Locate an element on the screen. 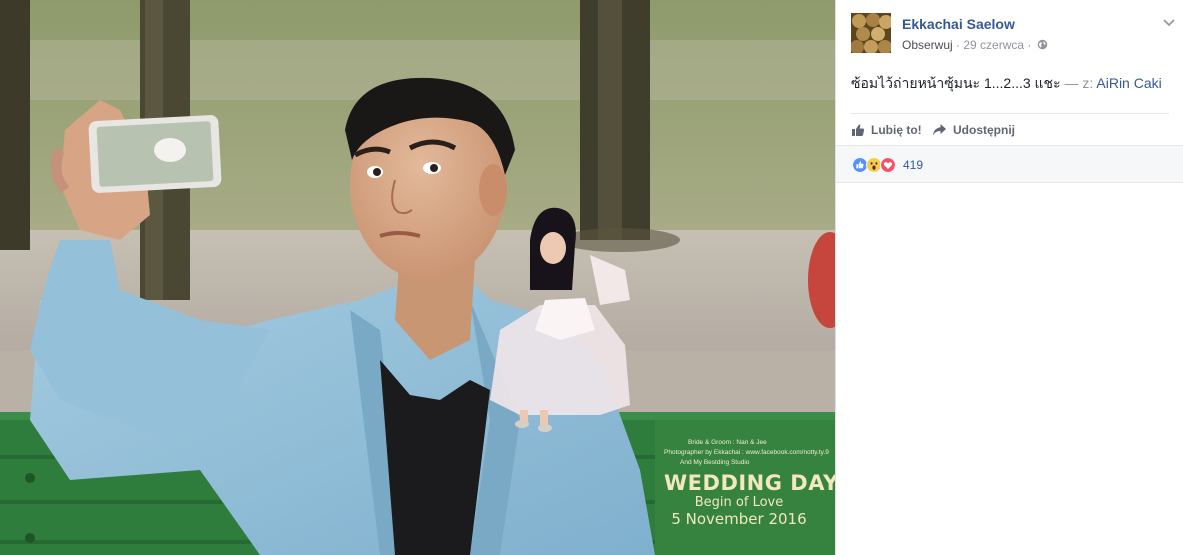 This screenshot has width=1183, height=555. wedding-subtitle: Begin of Love is located at coordinates (739, 502).